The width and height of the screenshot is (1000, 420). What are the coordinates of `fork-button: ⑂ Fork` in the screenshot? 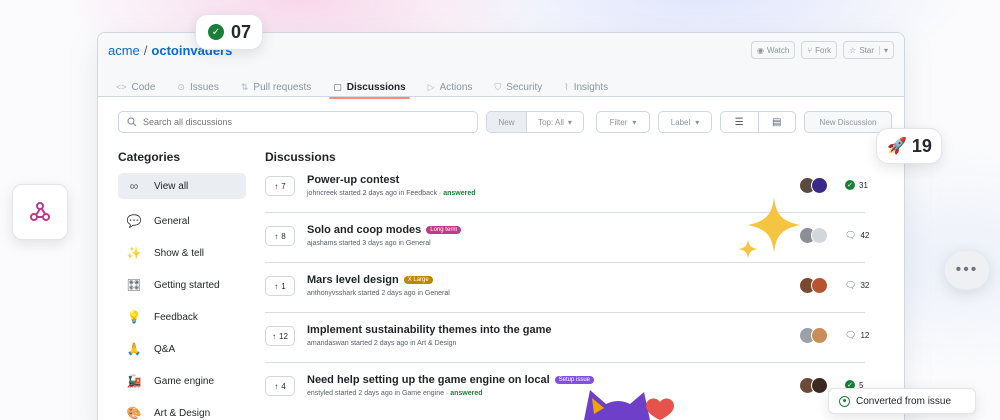 It's located at (819, 50).